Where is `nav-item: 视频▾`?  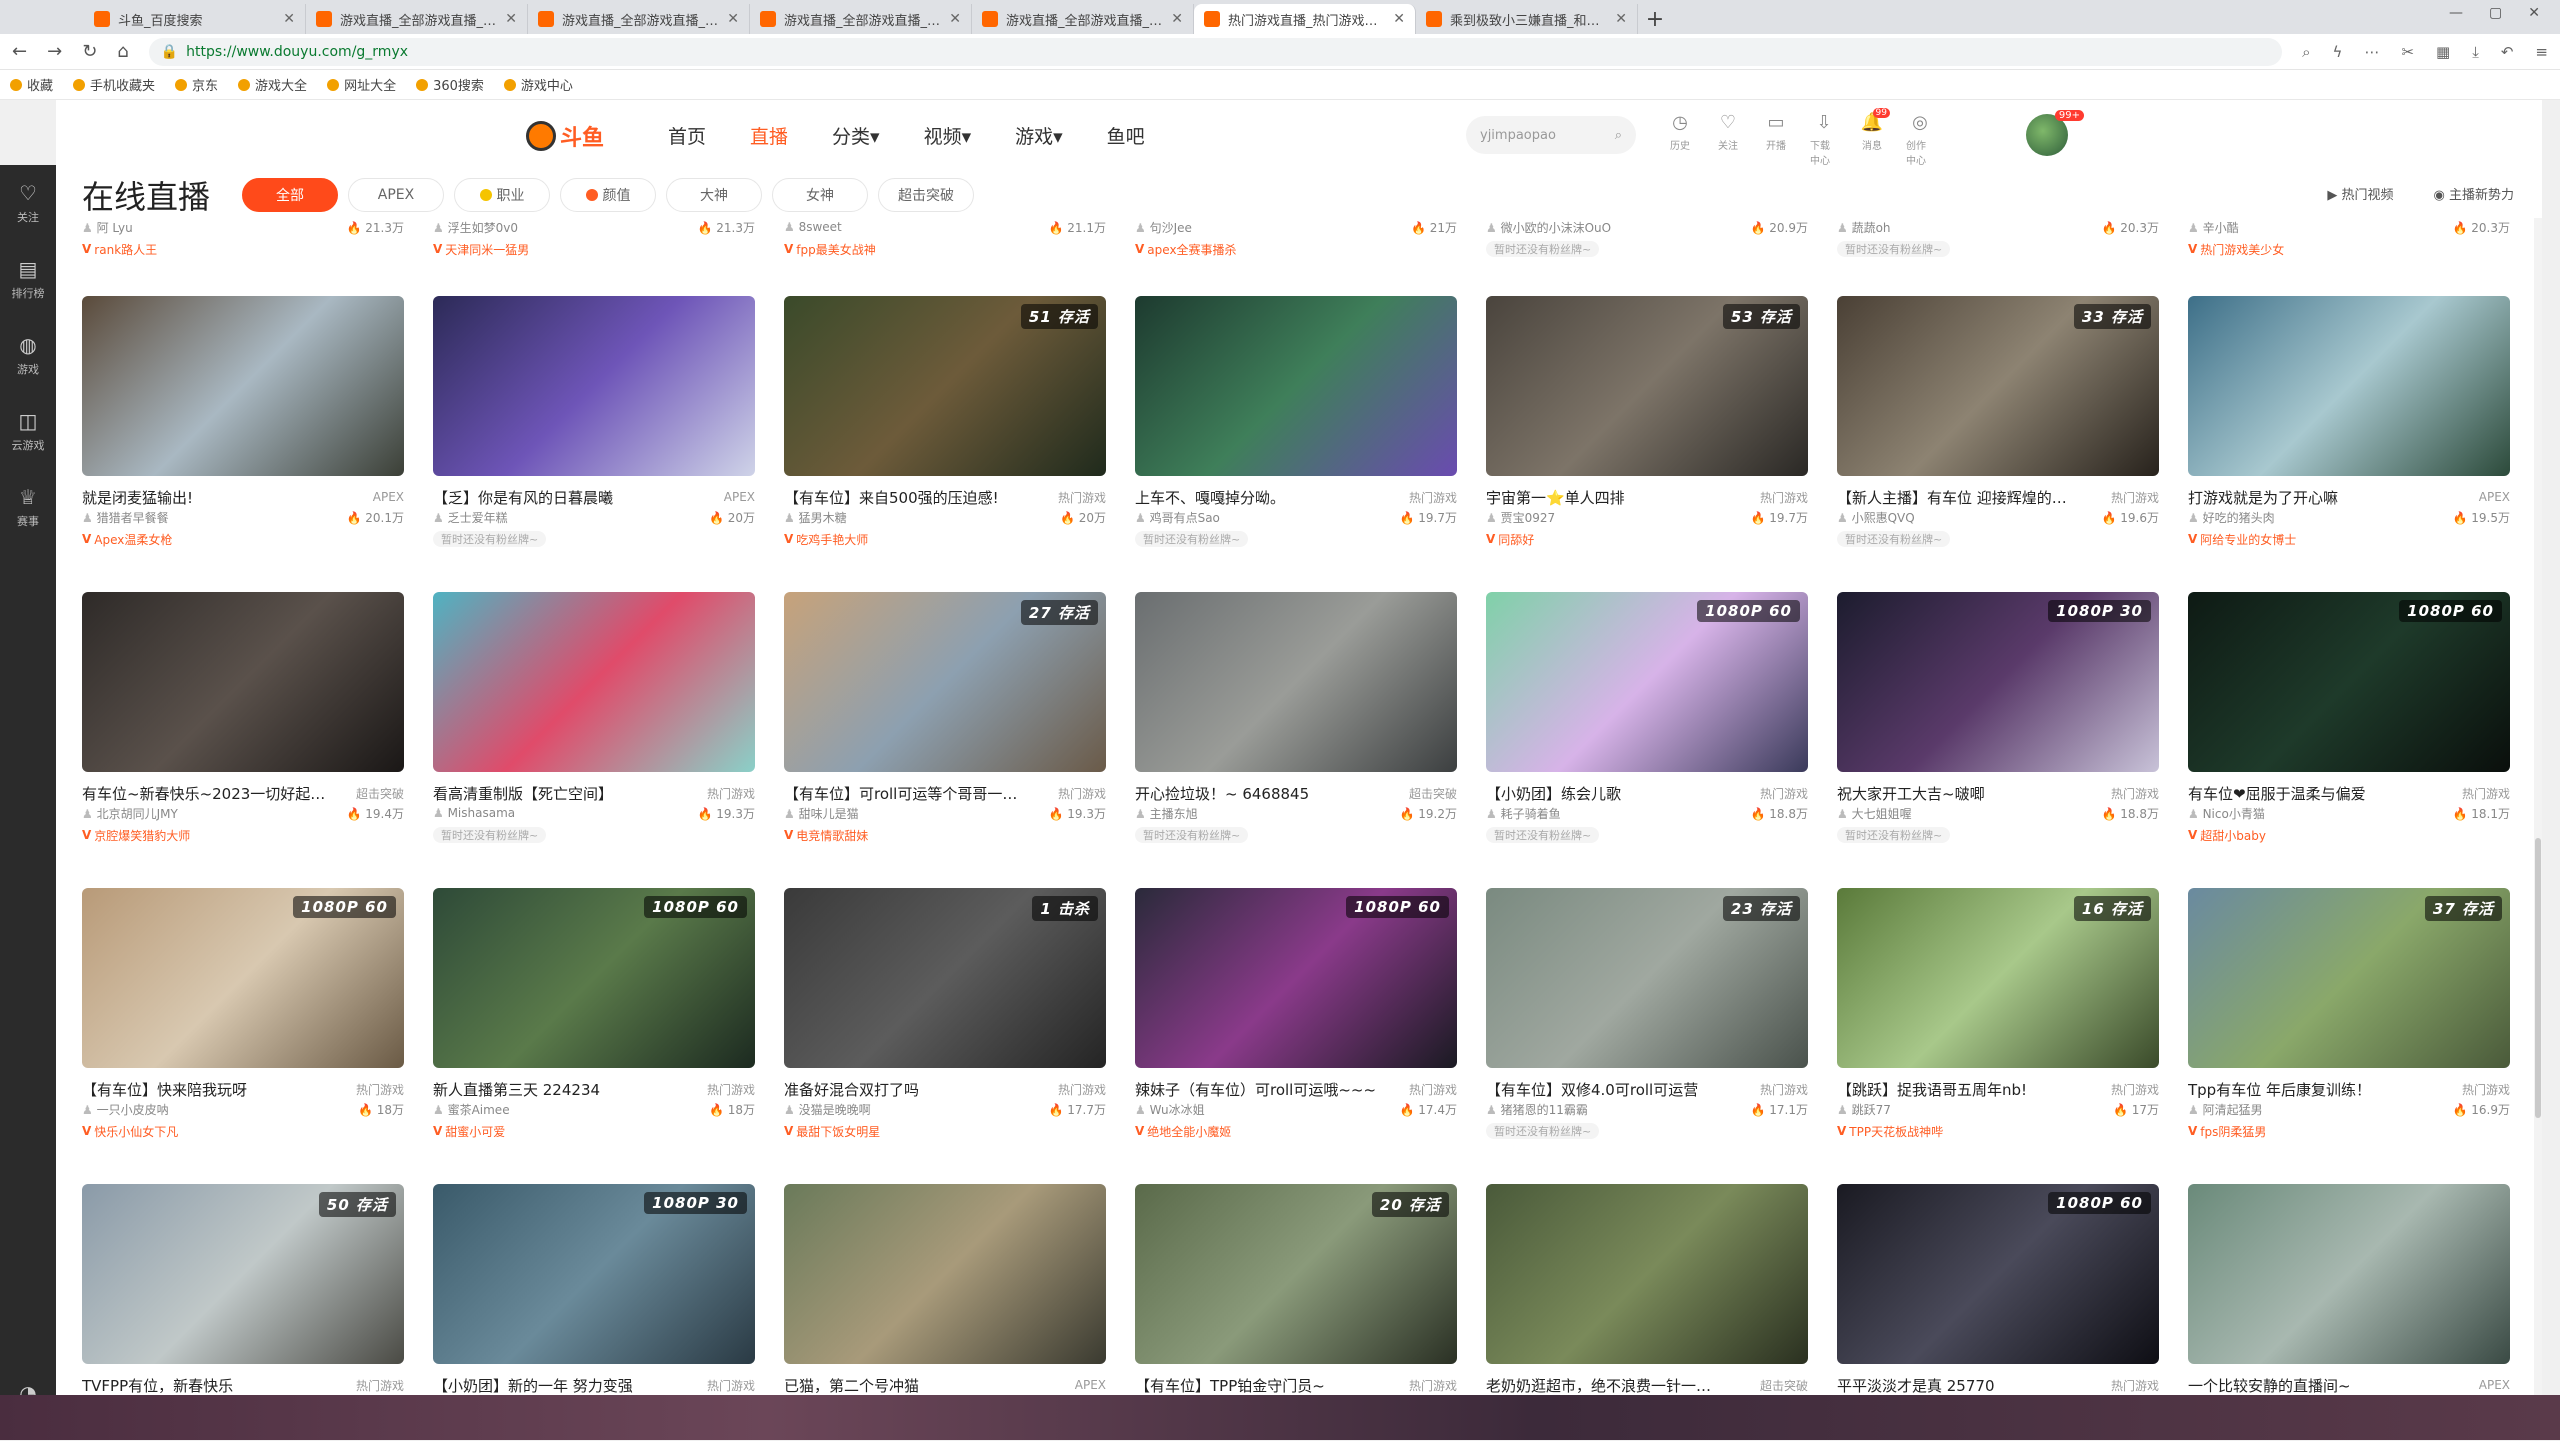
nav-item: 视频▾ is located at coordinates (948, 135).